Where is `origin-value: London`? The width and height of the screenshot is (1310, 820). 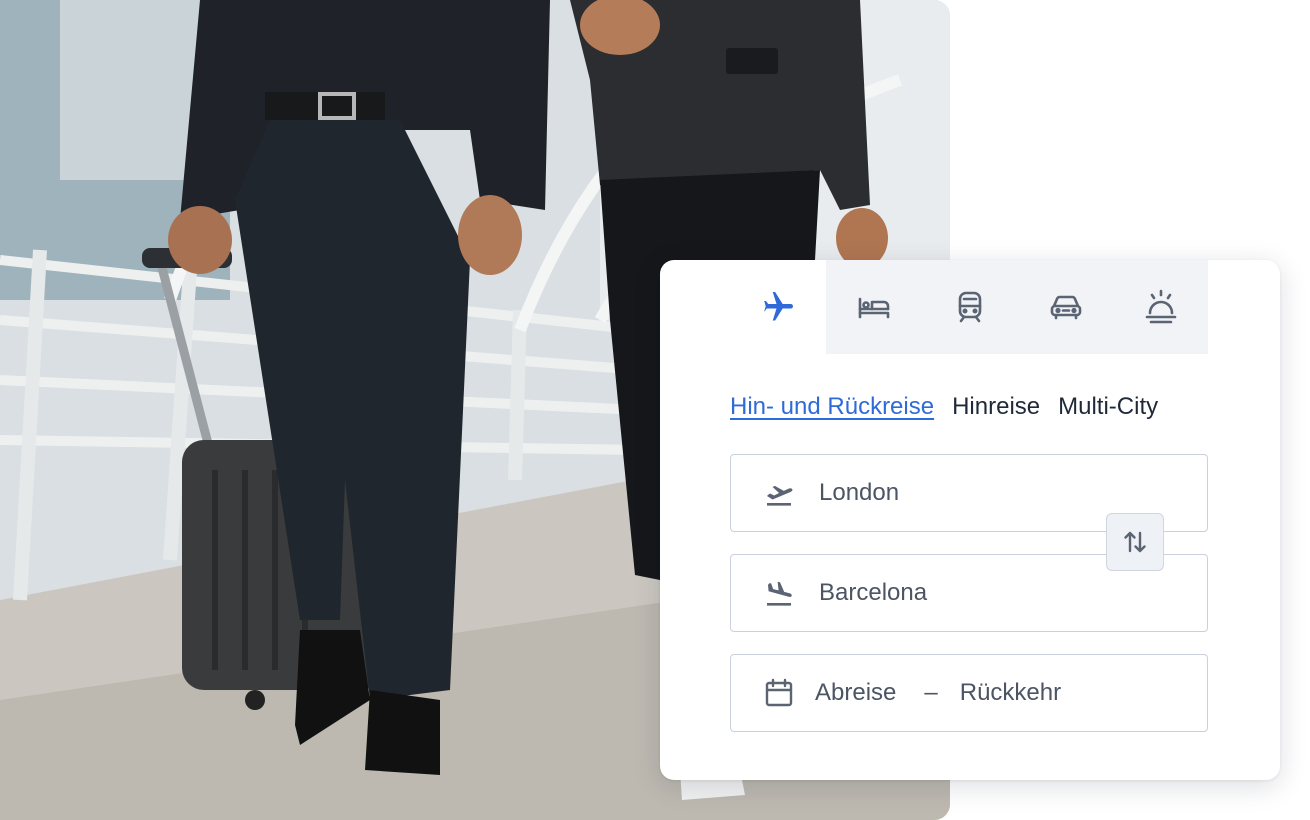
origin-value: London is located at coordinates (859, 492).